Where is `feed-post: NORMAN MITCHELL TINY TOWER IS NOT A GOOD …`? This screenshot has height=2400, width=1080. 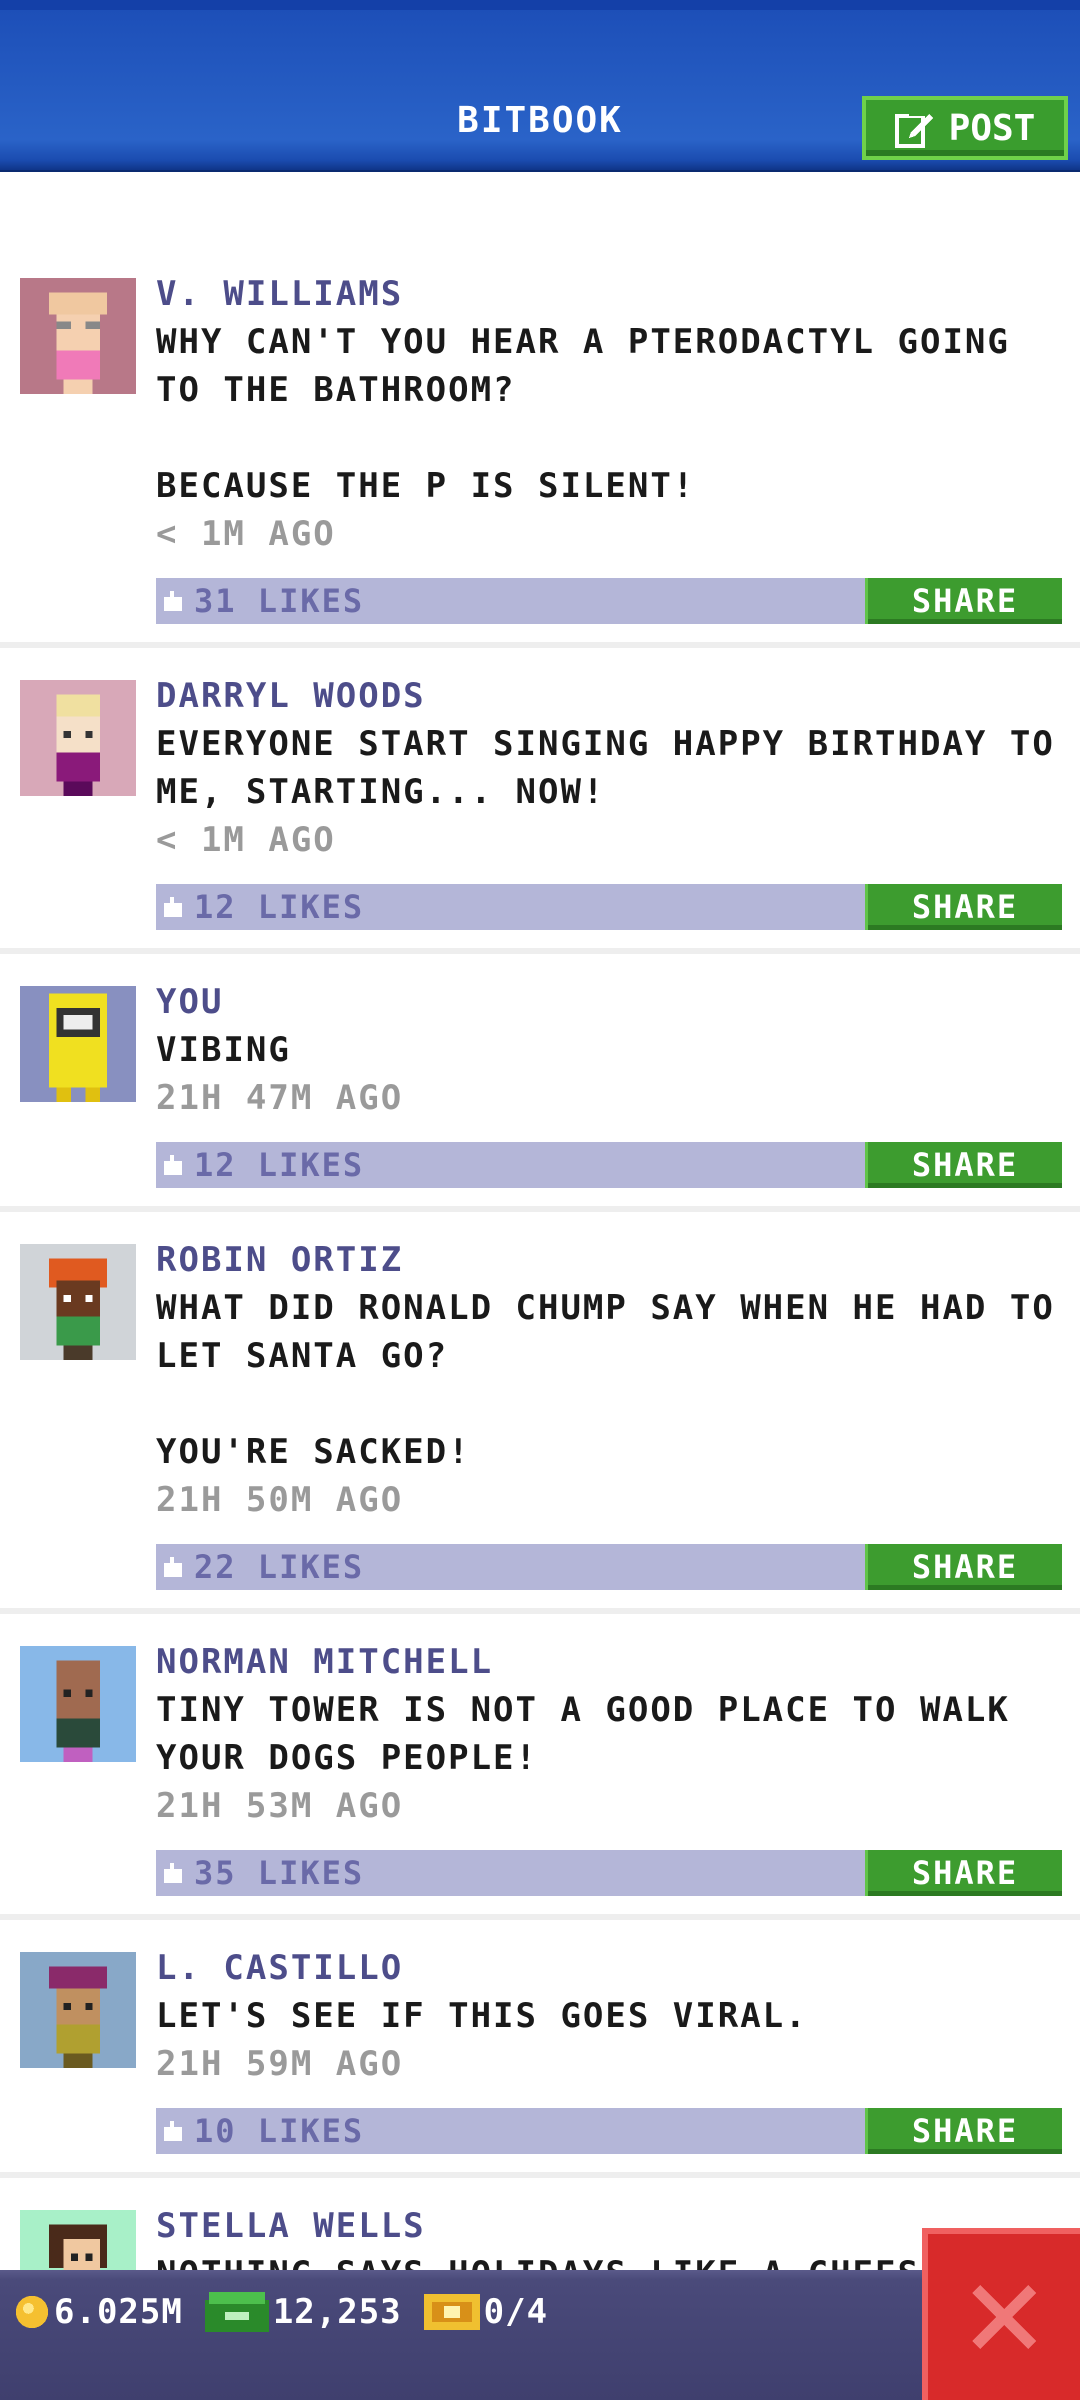
feed-post: NORMAN MITCHELL TINY TOWER IS NOT A GOOD … is located at coordinates (540, 1773).